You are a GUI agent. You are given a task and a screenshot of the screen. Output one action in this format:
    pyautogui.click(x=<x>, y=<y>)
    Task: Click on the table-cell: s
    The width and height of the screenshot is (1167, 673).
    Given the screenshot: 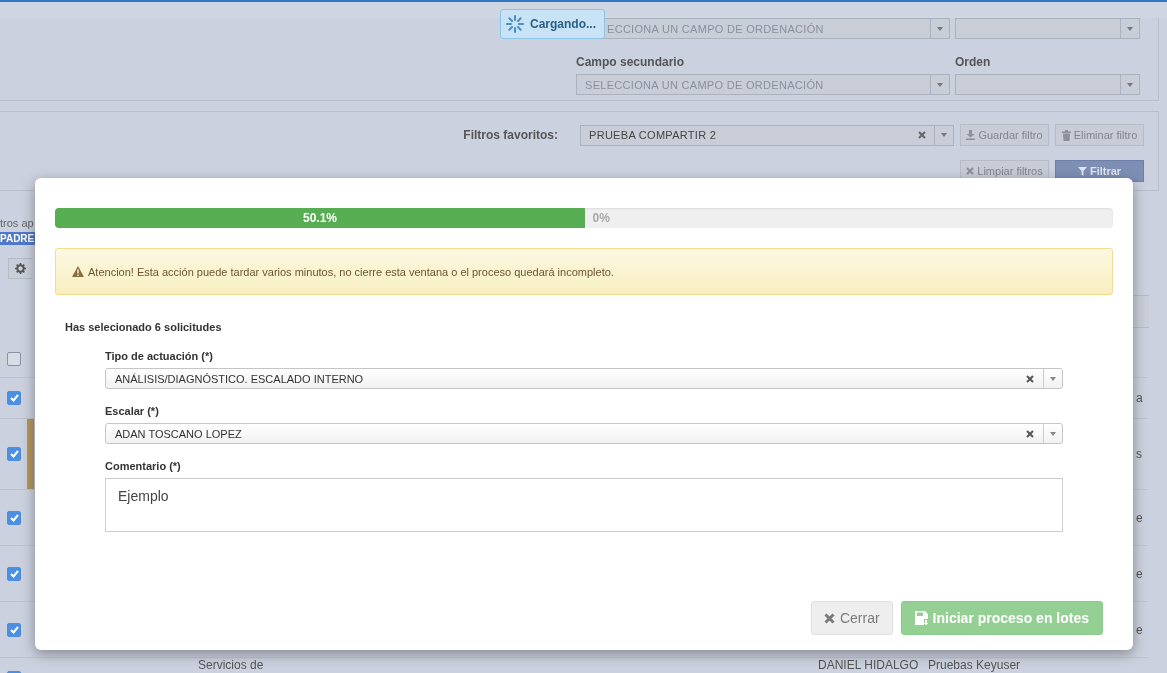 What is the action you would take?
    pyautogui.click(x=1139, y=454)
    